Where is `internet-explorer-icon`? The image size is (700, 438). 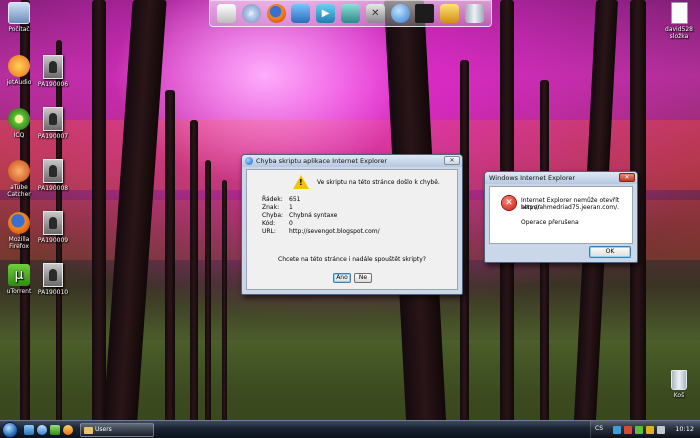
internet-explorer-icon is located at coordinates (249, 161).